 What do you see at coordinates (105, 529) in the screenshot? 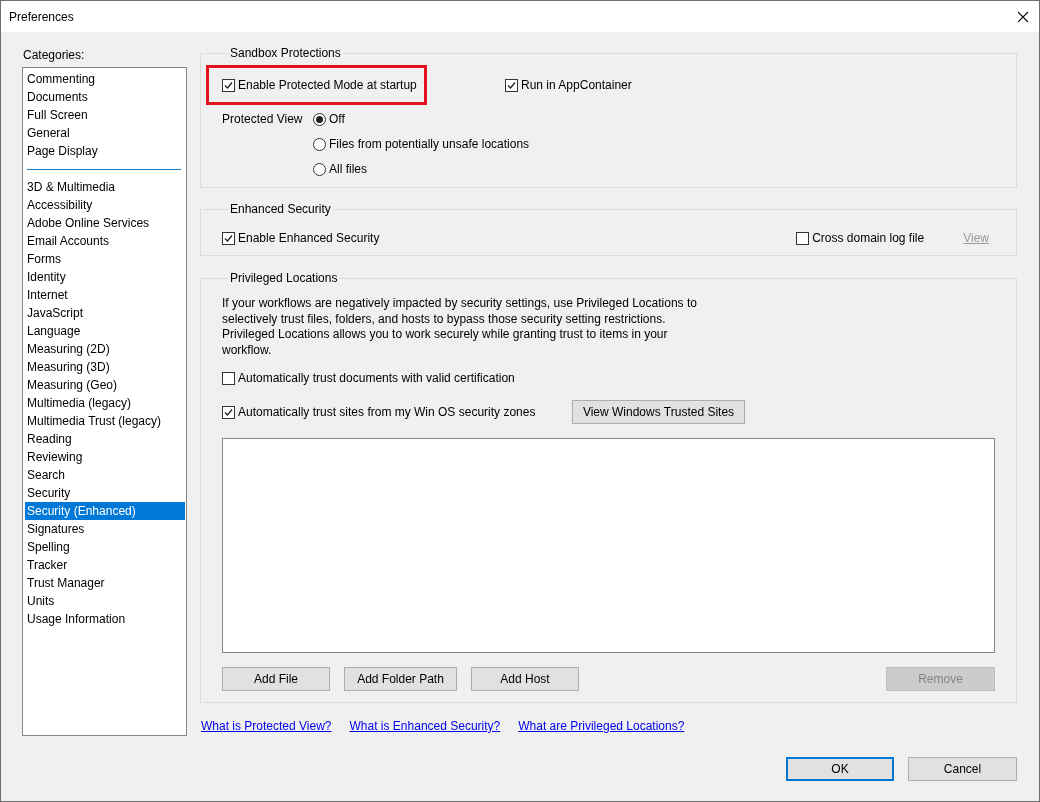
I see `category-item: Signatures` at bounding box center [105, 529].